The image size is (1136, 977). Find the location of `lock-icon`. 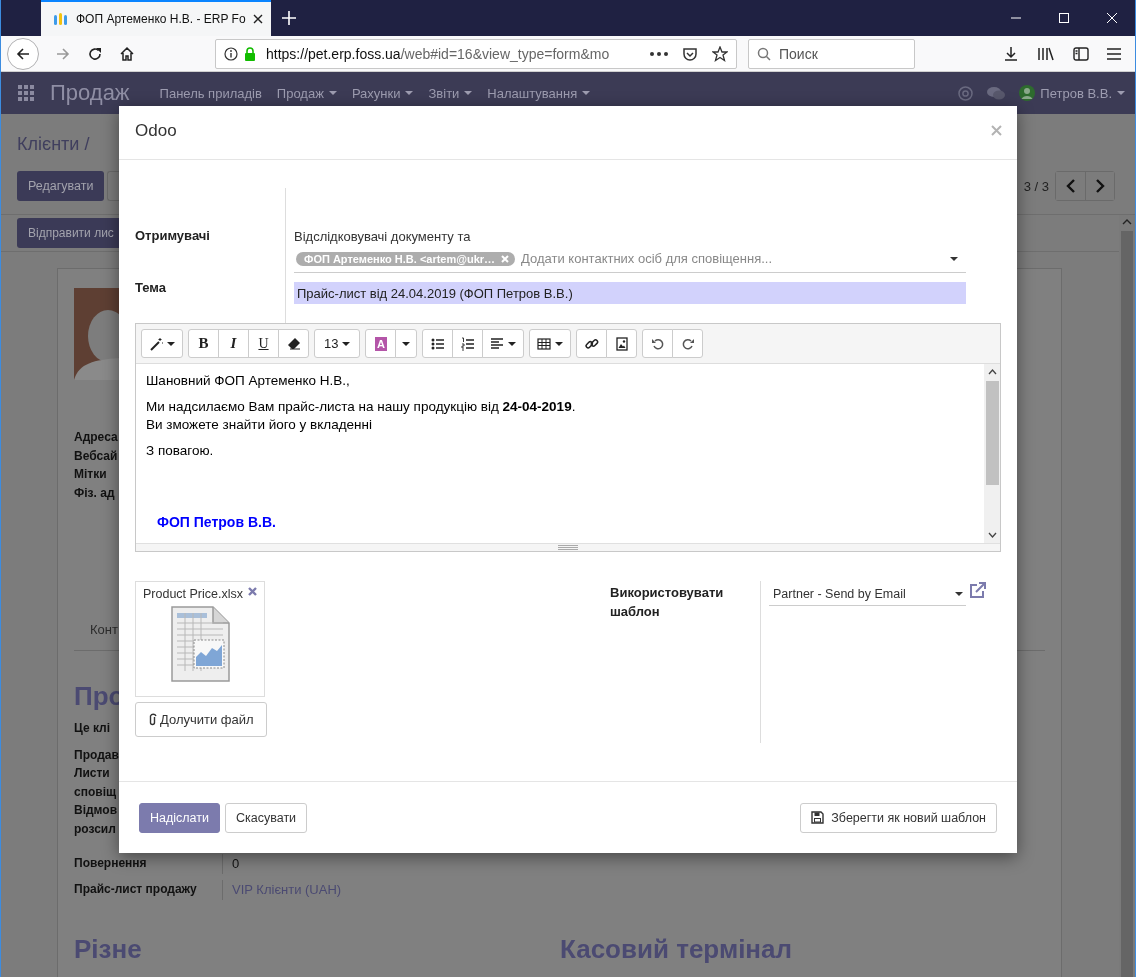

lock-icon is located at coordinates (250, 53).